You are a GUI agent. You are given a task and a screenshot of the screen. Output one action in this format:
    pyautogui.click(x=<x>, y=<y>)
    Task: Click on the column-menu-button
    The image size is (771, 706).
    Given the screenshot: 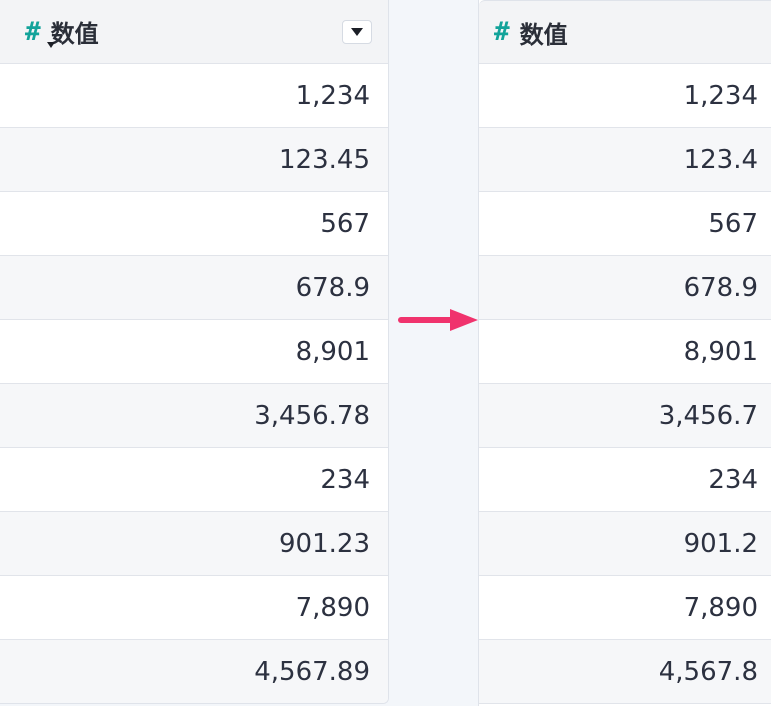 What is the action you would take?
    pyautogui.click(x=357, y=31)
    